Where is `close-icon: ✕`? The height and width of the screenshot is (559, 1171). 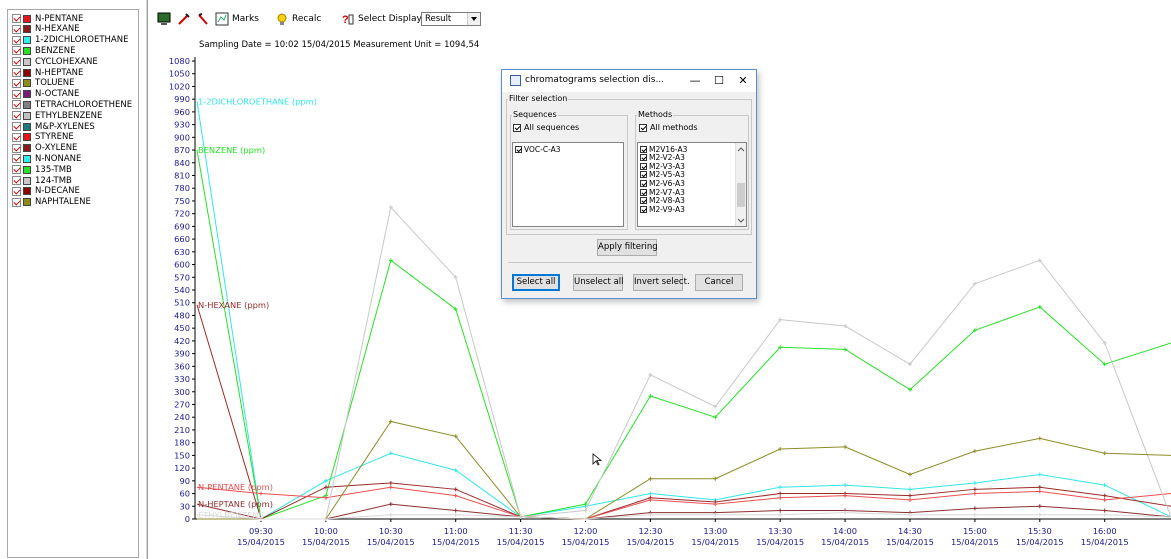
close-icon: ✕ is located at coordinates (743, 81).